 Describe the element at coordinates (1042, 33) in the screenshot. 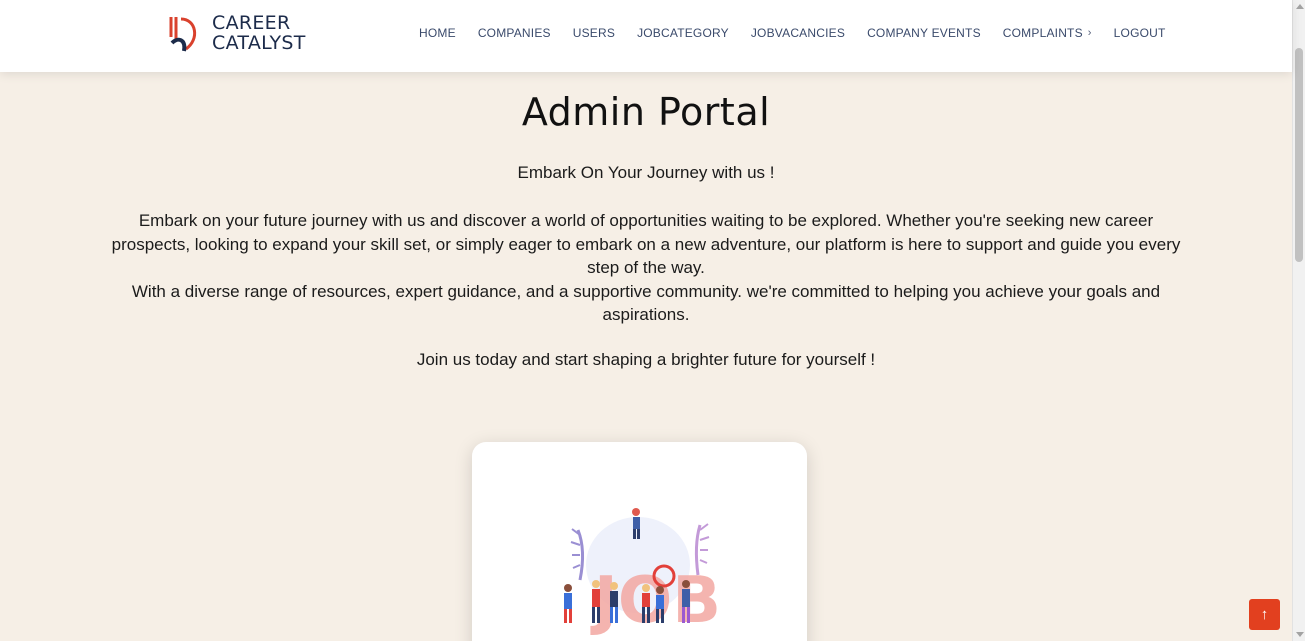

I see `nav-complaints-label: COMPLAINTS` at that location.